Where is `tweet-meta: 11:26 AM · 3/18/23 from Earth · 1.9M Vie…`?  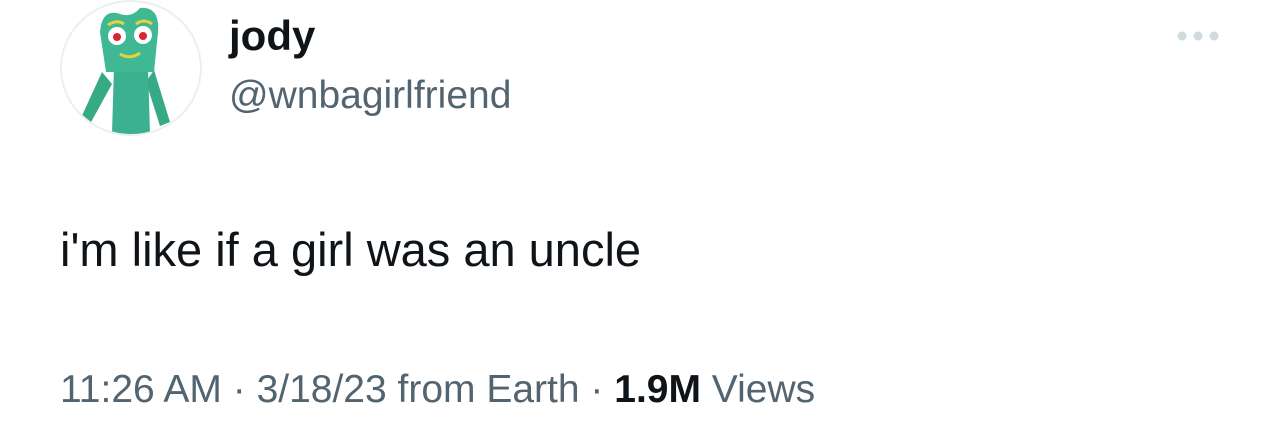 tweet-meta: 11:26 AM · 3/18/23 from Earth · 1.9M Vie… is located at coordinates (437, 390).